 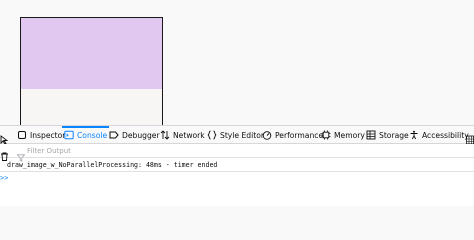 I want to click on tab-label: Console, so click(x=92, y=135).